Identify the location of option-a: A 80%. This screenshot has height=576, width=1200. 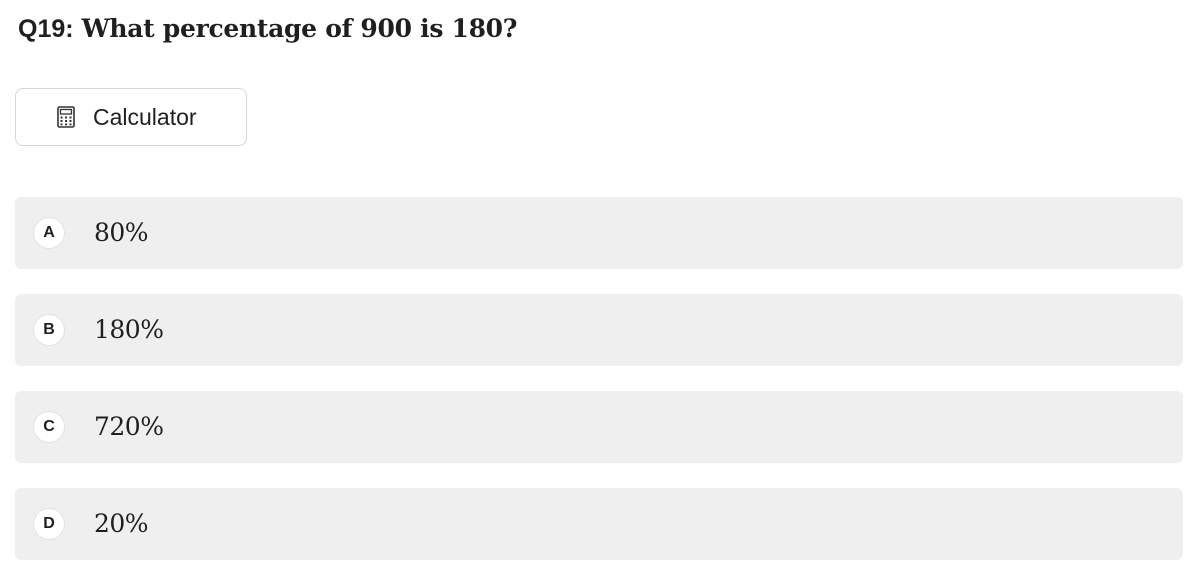
(599, 233).